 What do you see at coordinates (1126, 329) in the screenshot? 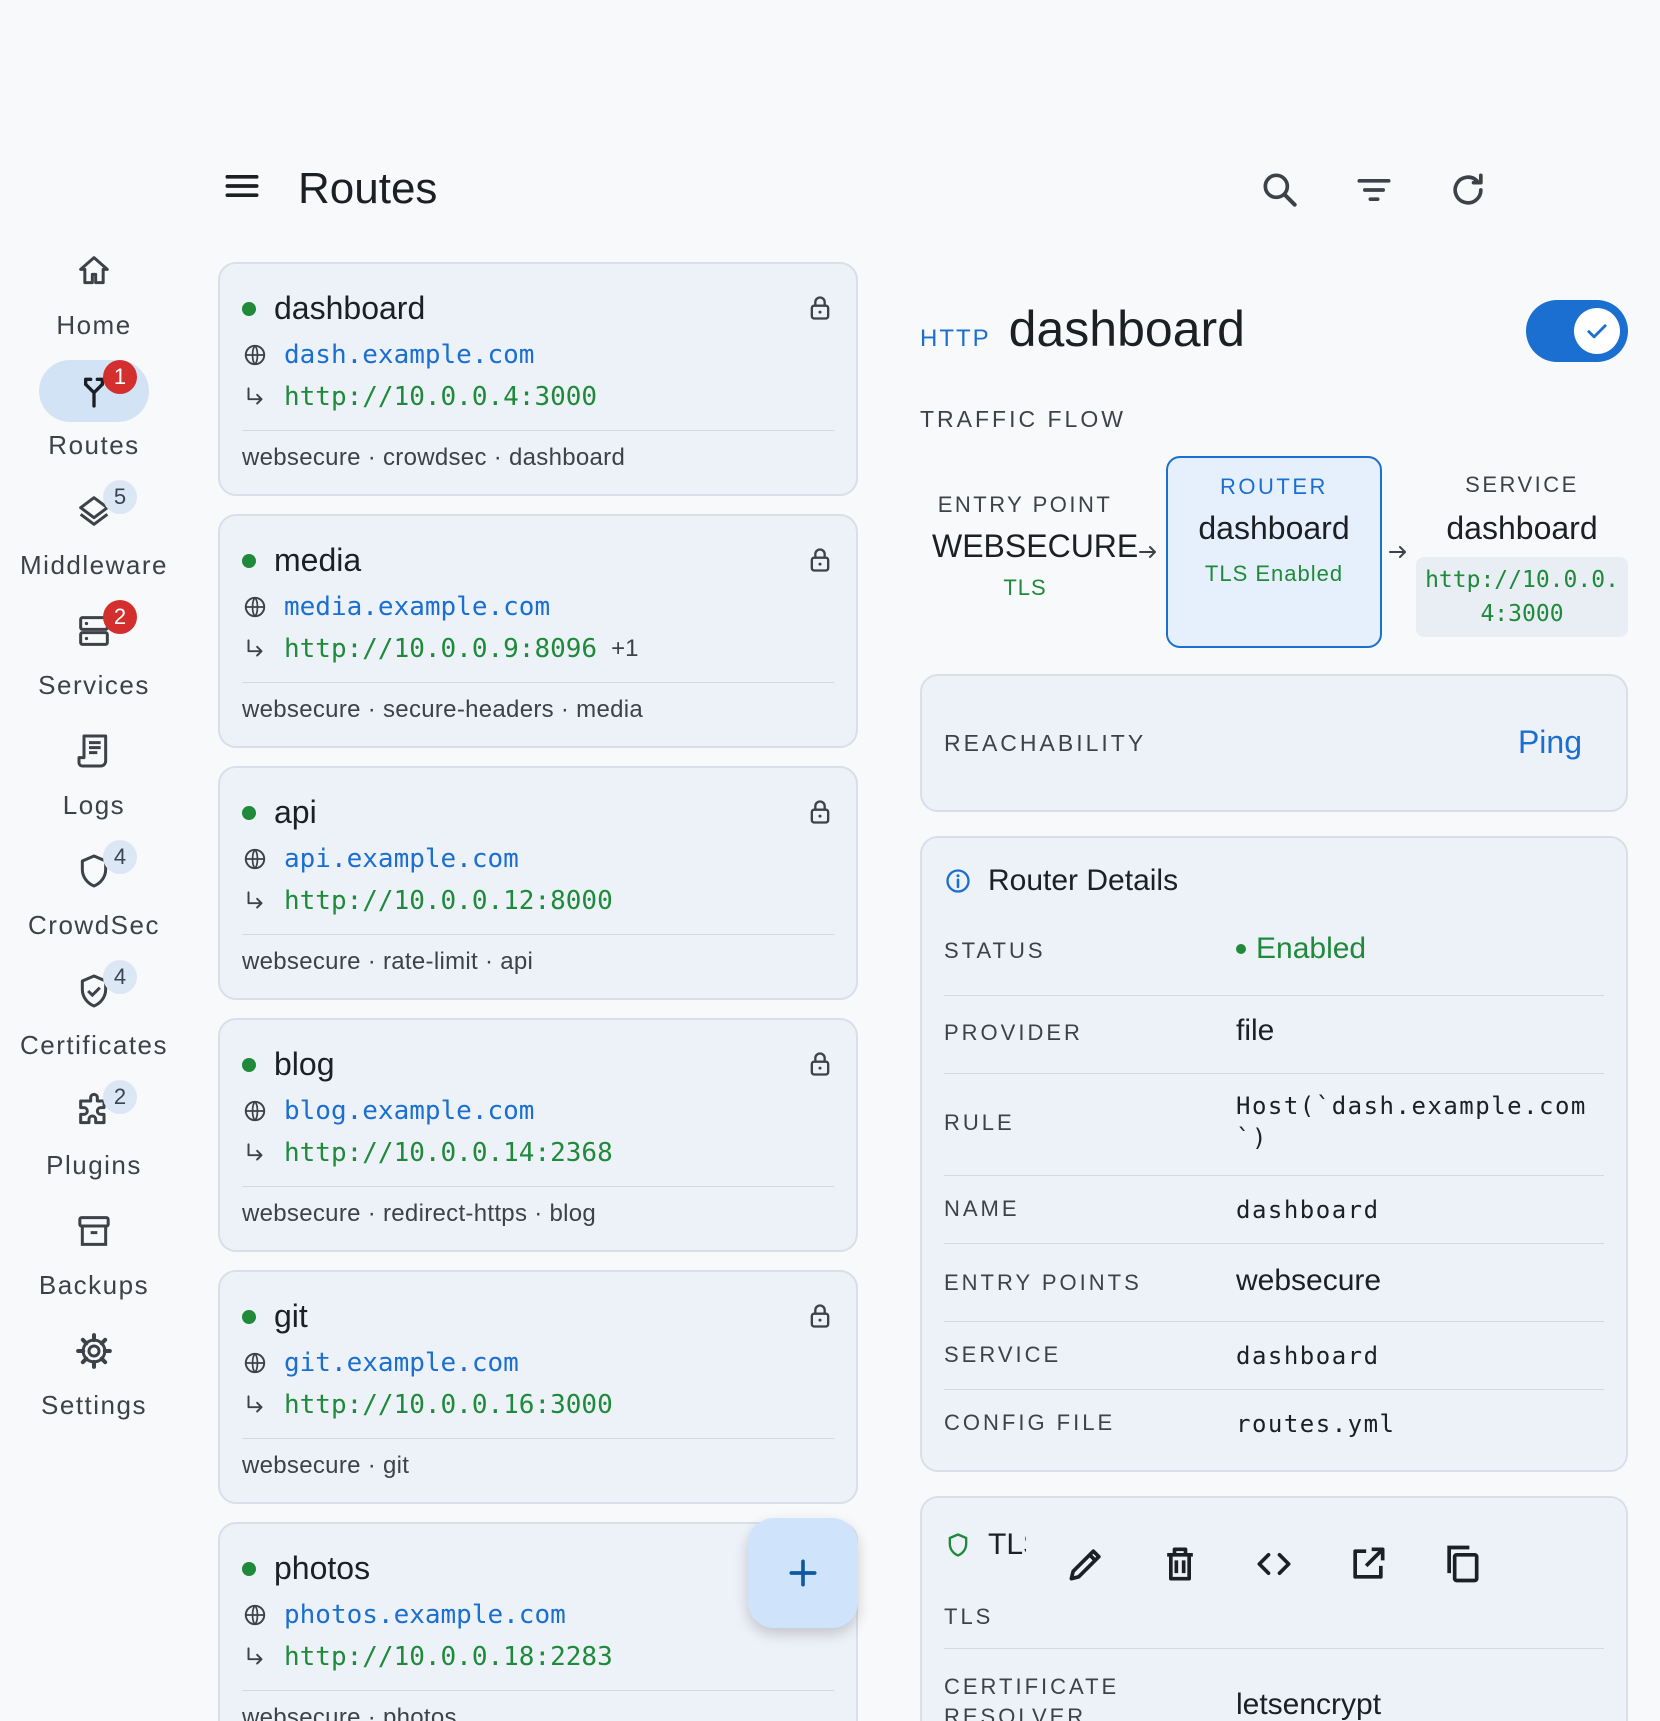
I see `detail-title: dashboard` at bounding box center [1126, 329].